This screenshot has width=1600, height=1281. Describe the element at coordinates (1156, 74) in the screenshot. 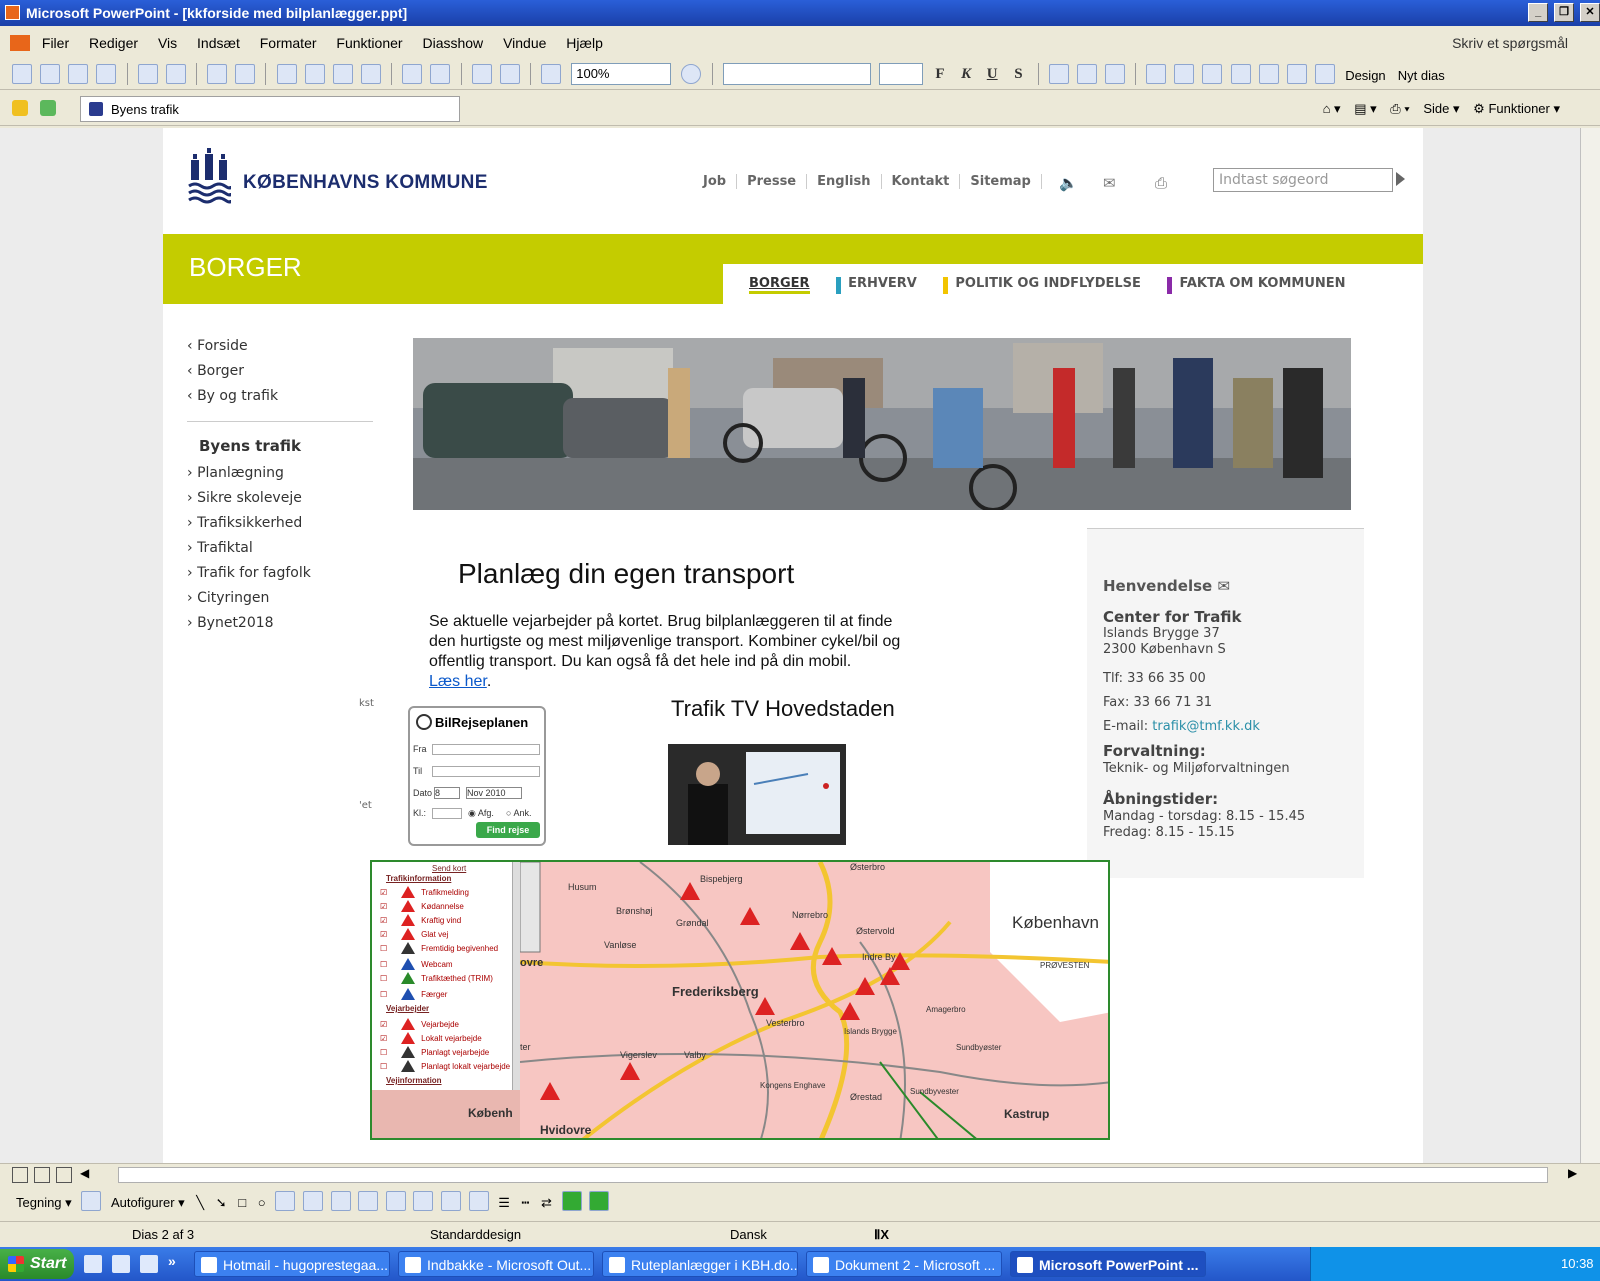

I see `numbering-icon` at that location.